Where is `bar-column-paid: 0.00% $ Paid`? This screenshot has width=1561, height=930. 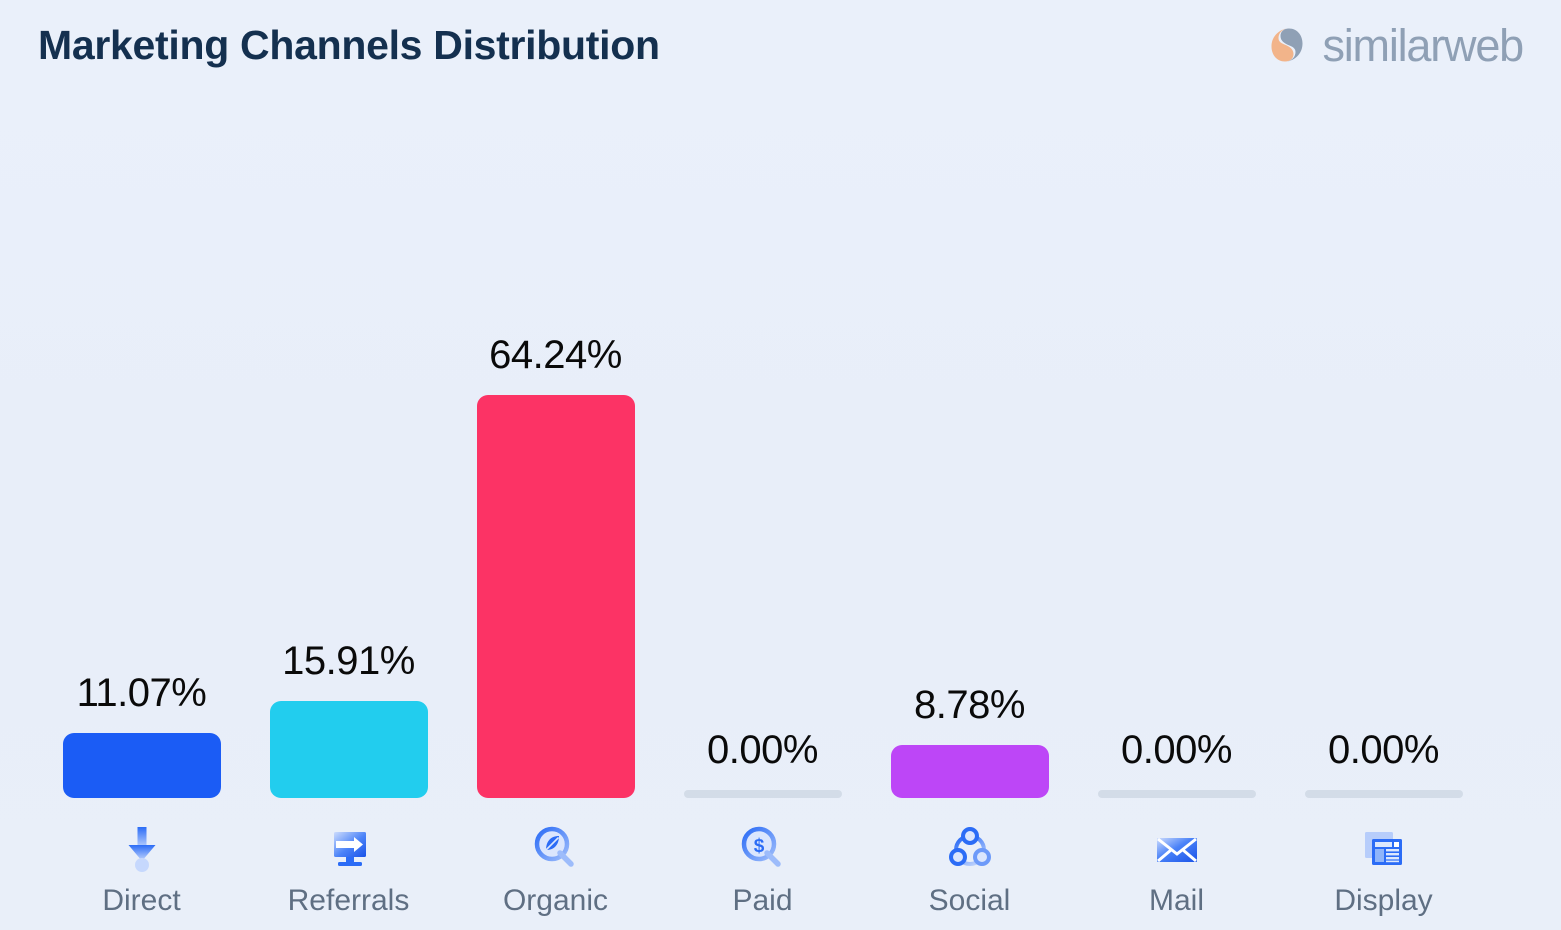 bar-column-paid: 0.00% $ Paid is located at coordinates (762, 515).